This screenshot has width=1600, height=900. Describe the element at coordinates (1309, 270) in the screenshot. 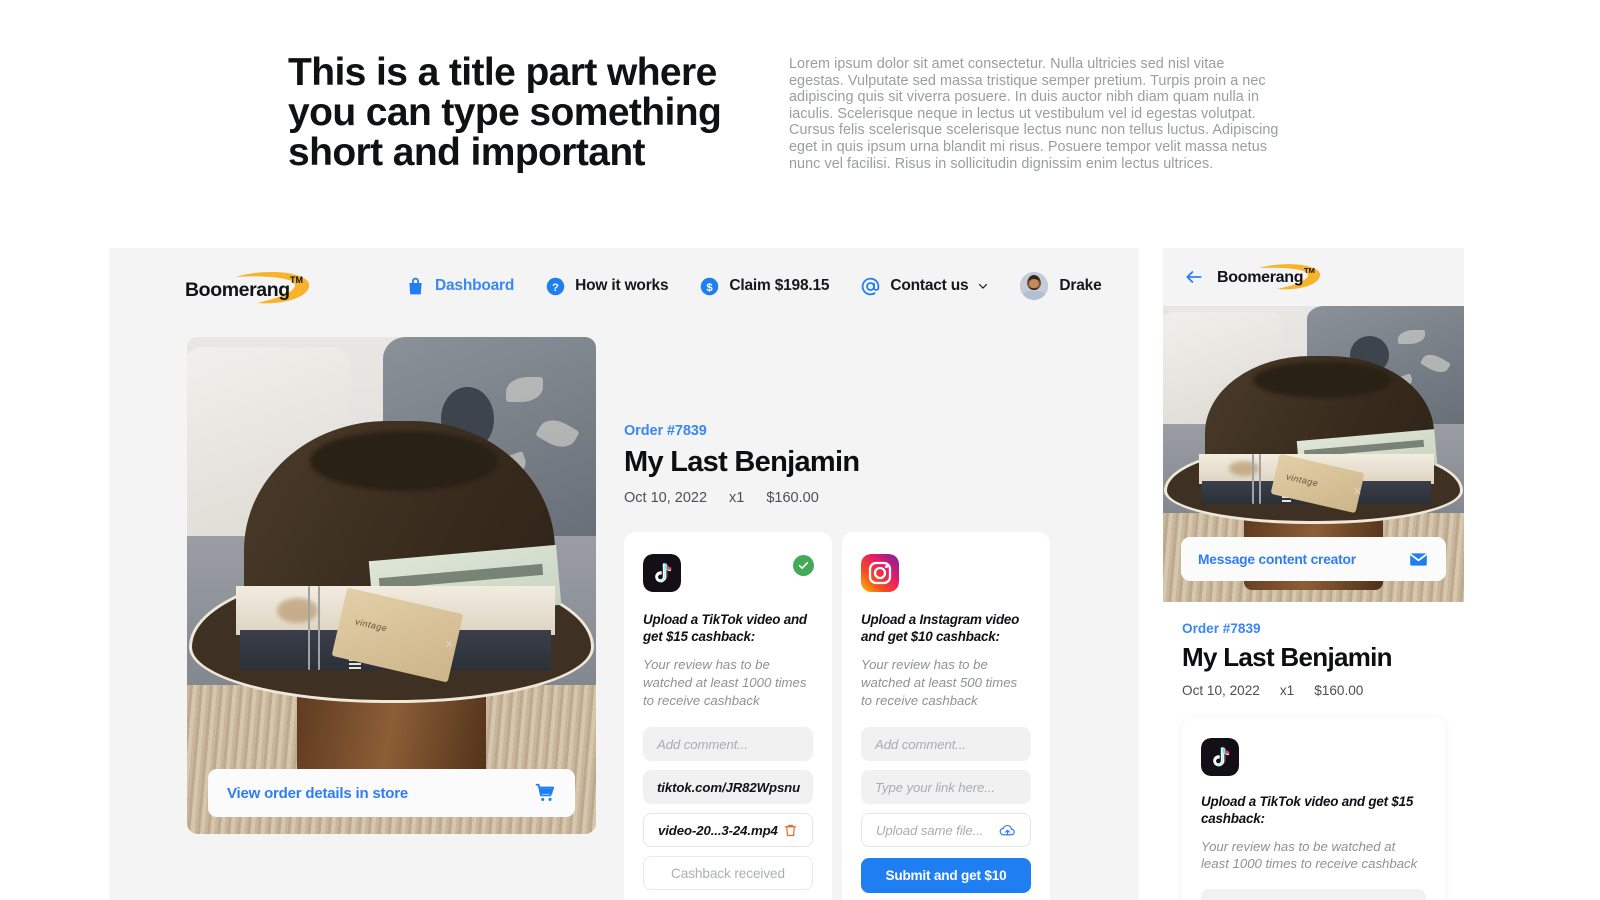

I see `mobile-brand-trademark: TM` at that location.